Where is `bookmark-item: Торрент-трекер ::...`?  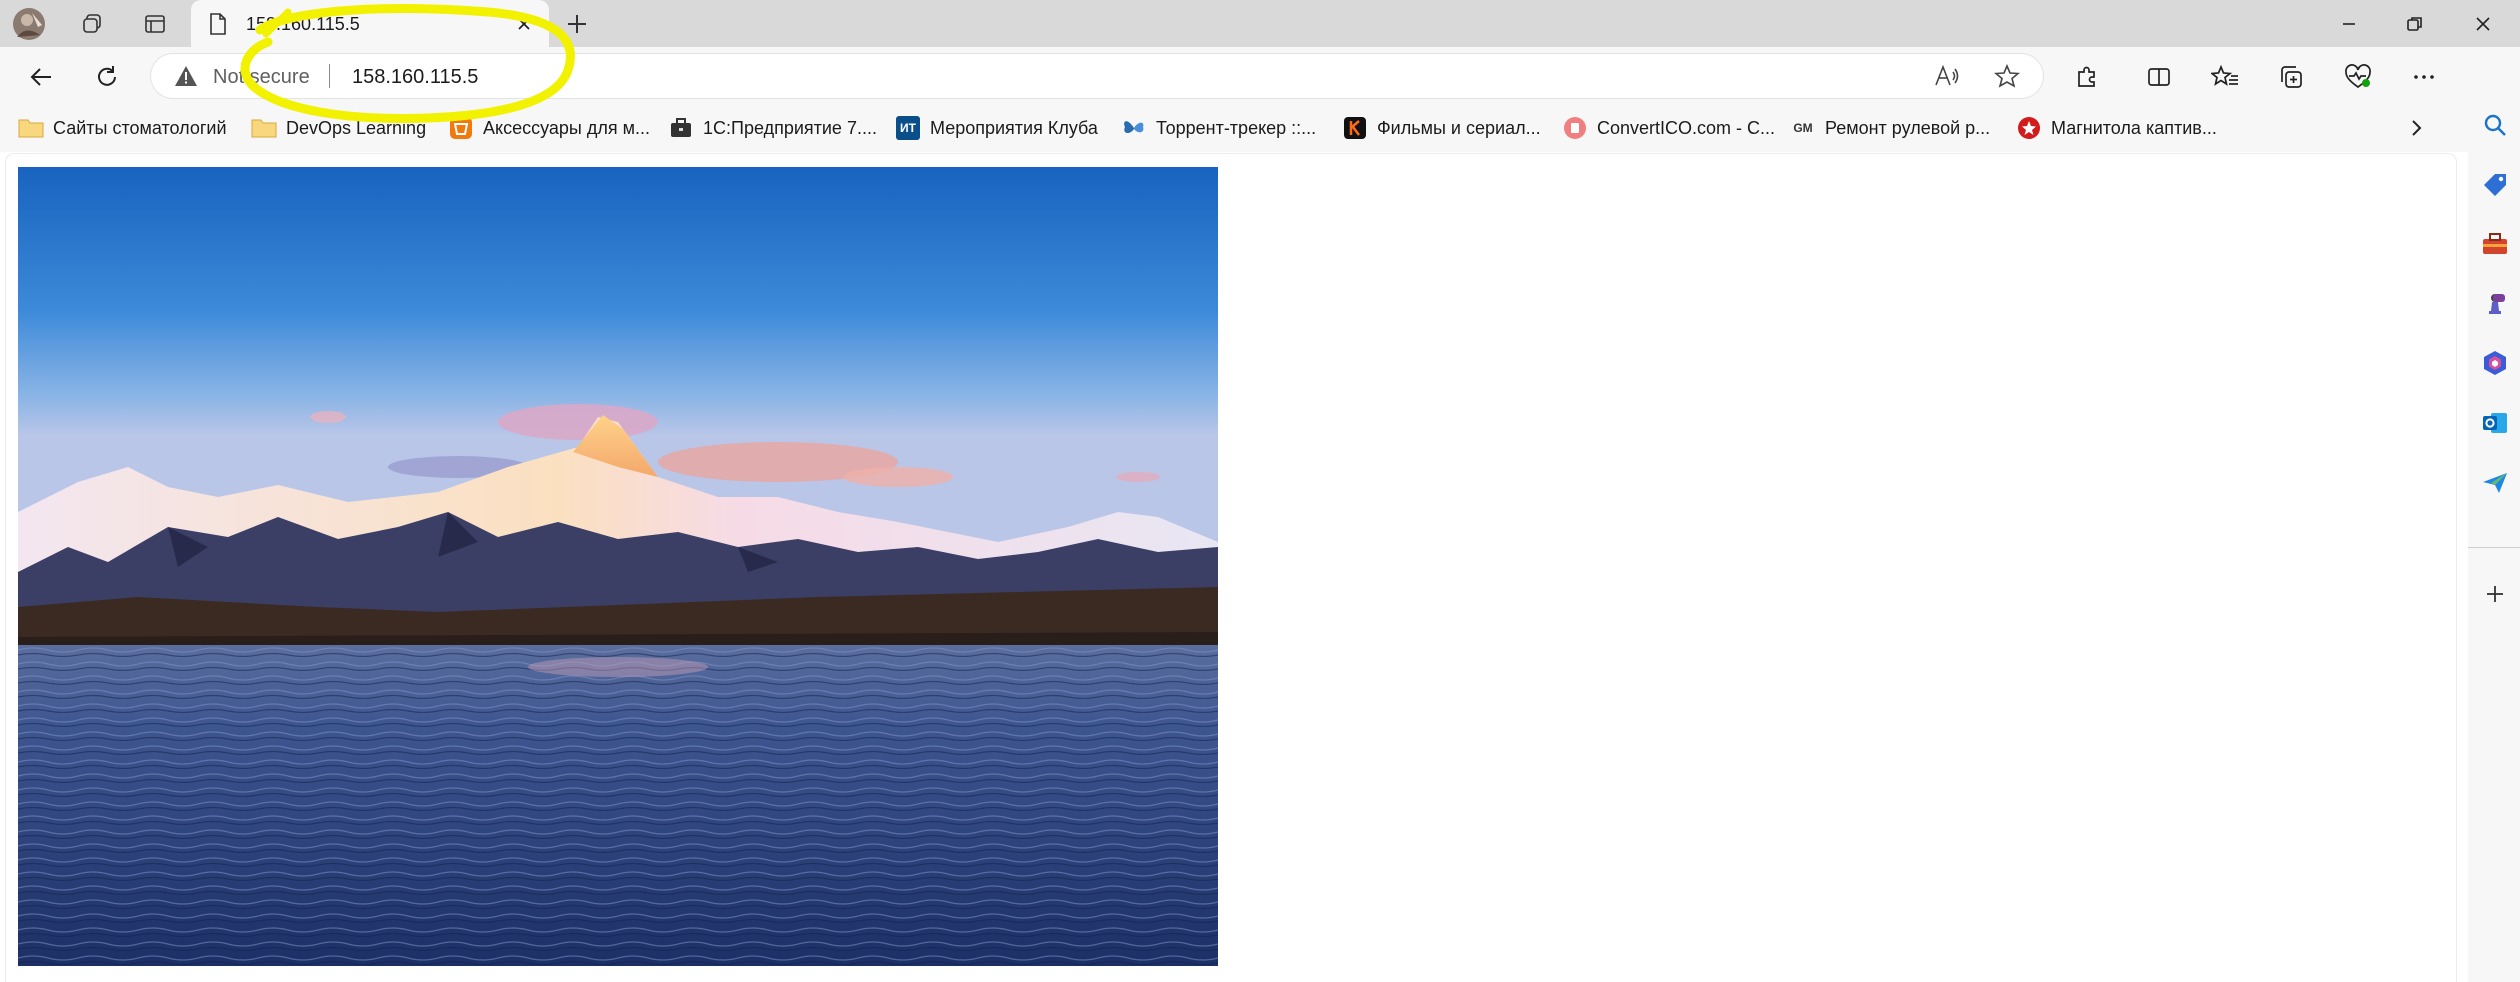 bookmark-item: Торрент-трекер ::... is located at coordinates (1218, 128).